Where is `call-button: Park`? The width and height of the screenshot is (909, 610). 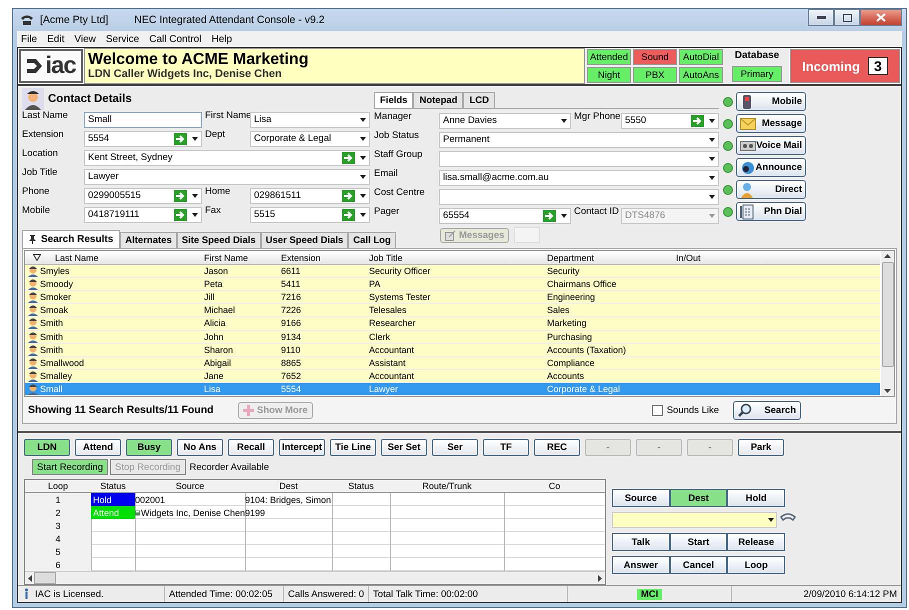
call-button: Park is located at coordinates (761, 447).